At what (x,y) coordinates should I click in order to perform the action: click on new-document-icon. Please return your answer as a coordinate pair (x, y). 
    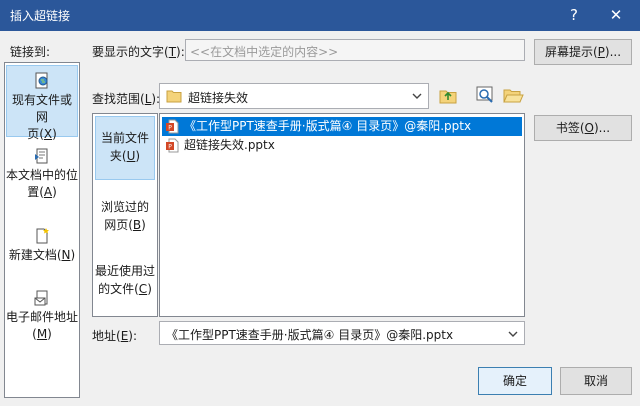
    Looking at the image, I should click on (42, 236).